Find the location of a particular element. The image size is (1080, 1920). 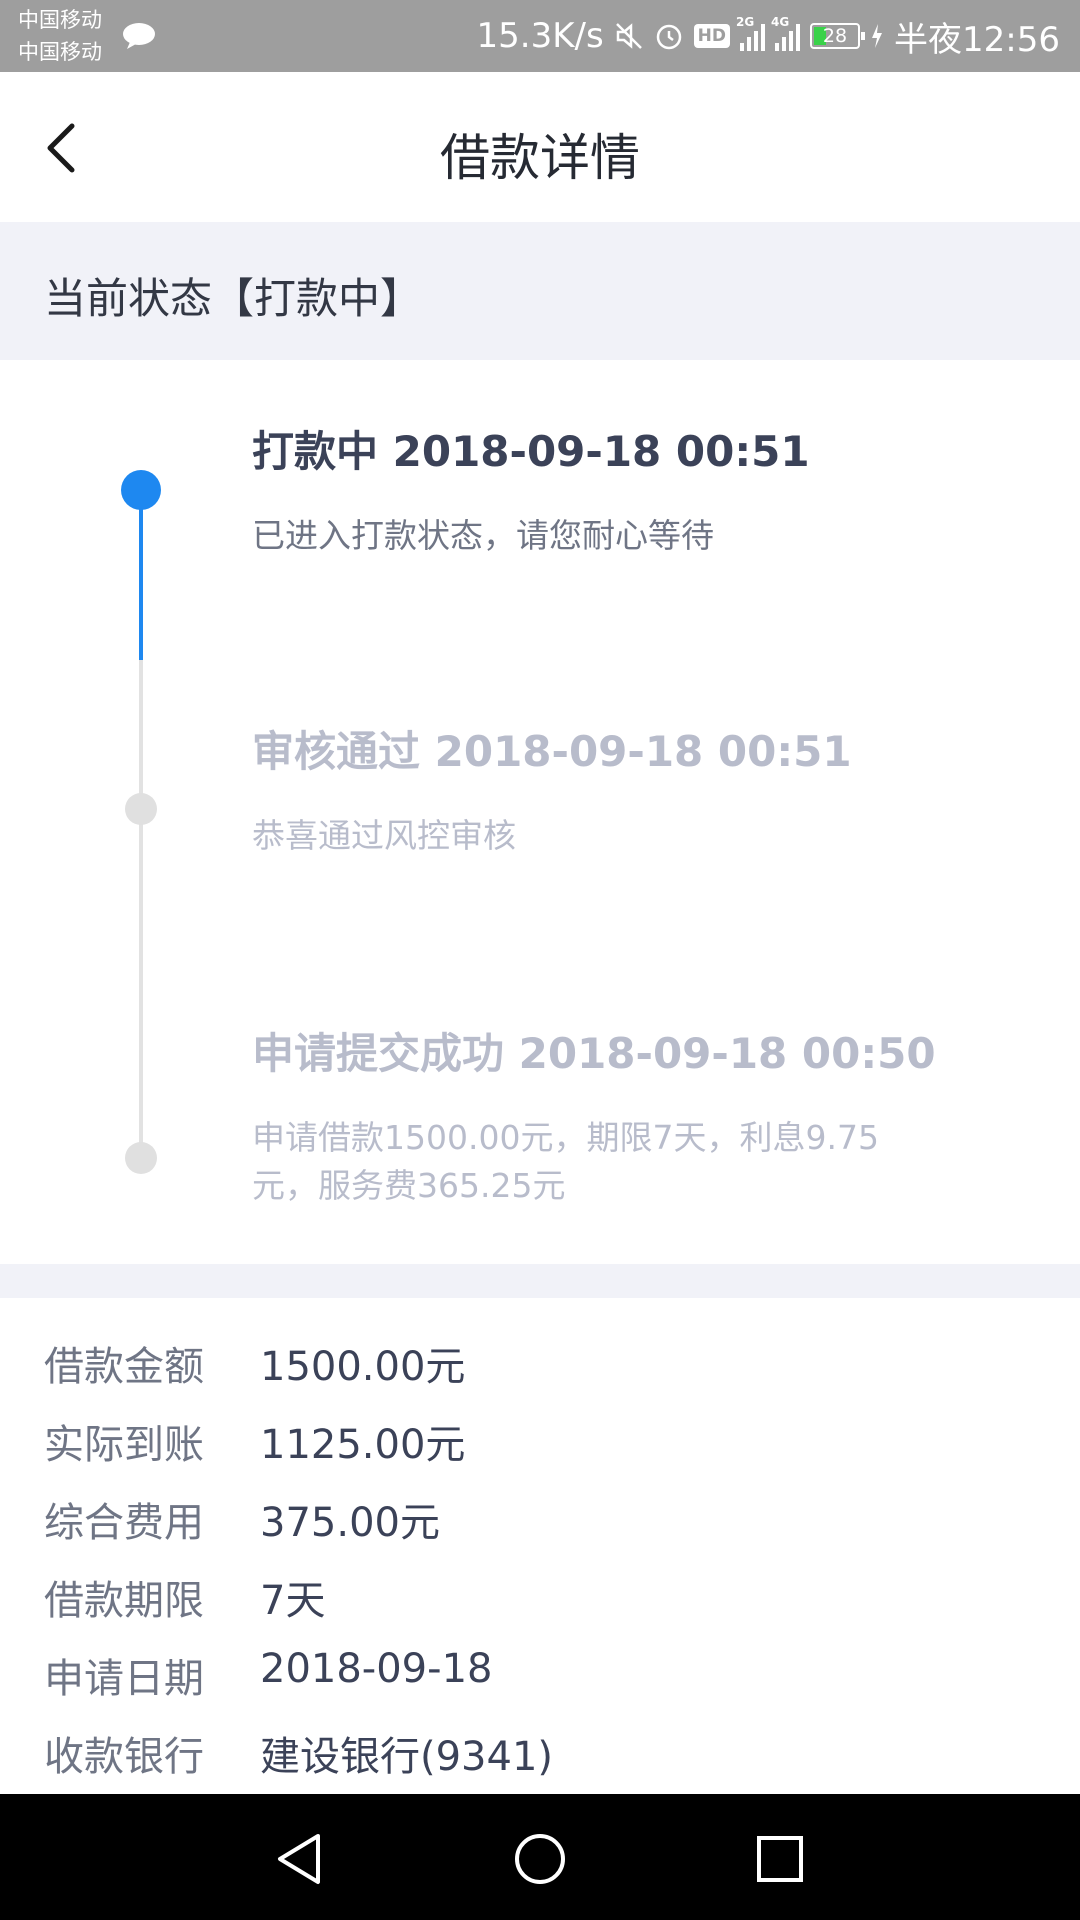

battery-level: 28 is located at coordinates (835, 36).